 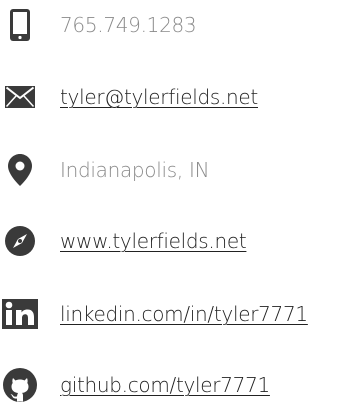 What do you see at coordinates (20, 385) in the screenshot?
I see `github-icon` at bounding box center [20, 385].